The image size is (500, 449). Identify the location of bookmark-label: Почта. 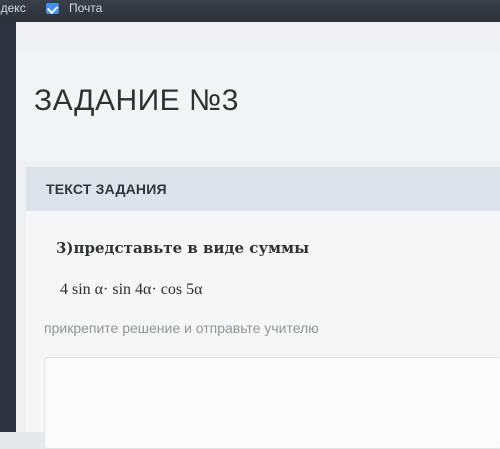
(86, 8).